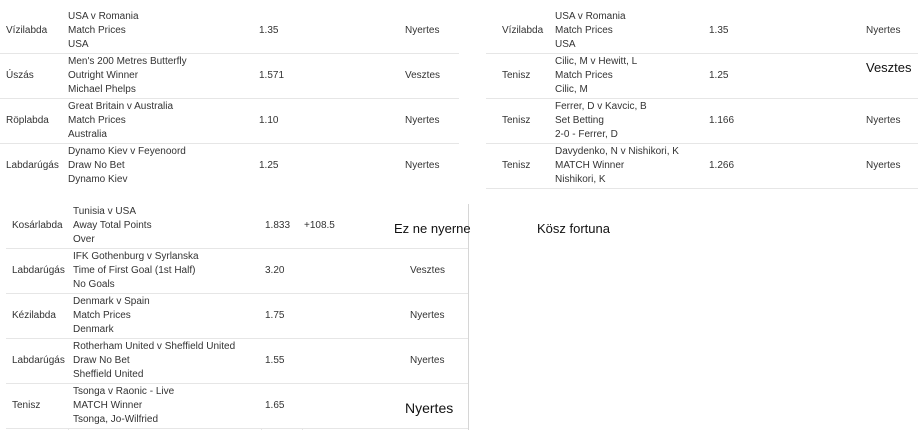 Image resolution: width=918 pixels, height=442 pixels. I want to click on handwritten-result-overlay: Nyertes, so click(429, 408).